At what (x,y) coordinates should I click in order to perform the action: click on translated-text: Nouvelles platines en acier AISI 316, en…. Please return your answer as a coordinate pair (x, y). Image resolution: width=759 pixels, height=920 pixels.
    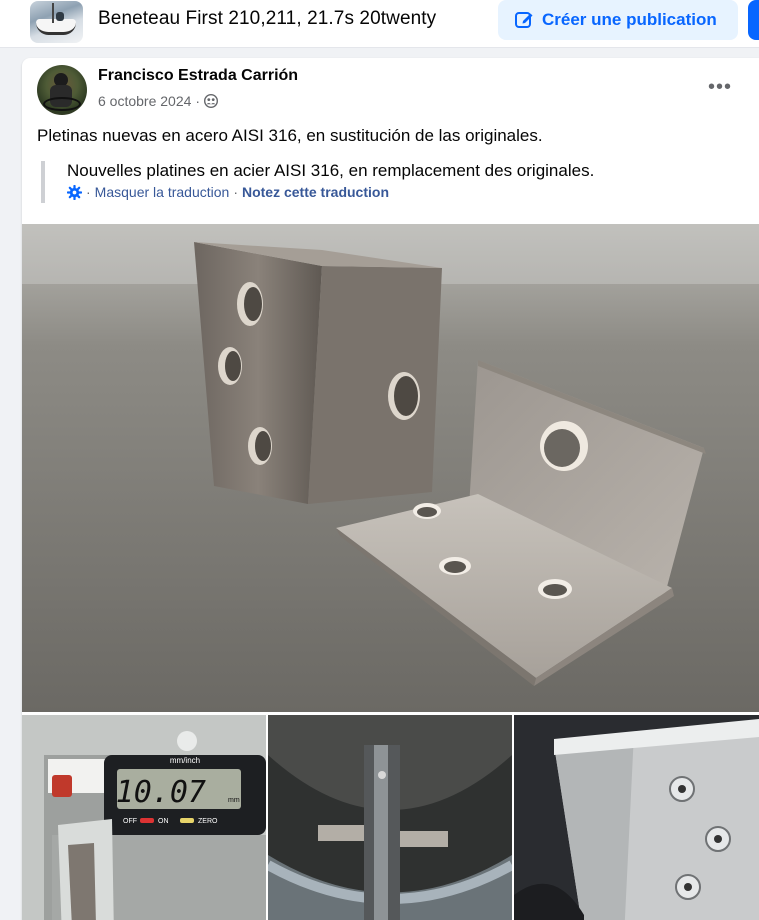
    Looking at the image, I should click on (331, 170).